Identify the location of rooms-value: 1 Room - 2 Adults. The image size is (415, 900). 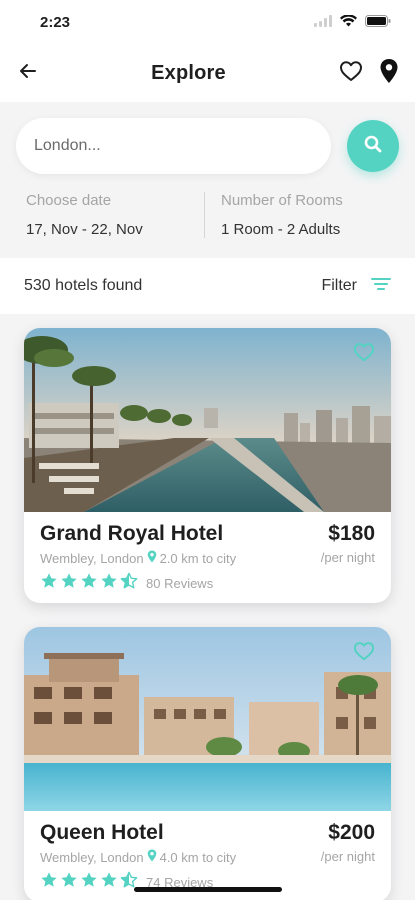
(281, 229).